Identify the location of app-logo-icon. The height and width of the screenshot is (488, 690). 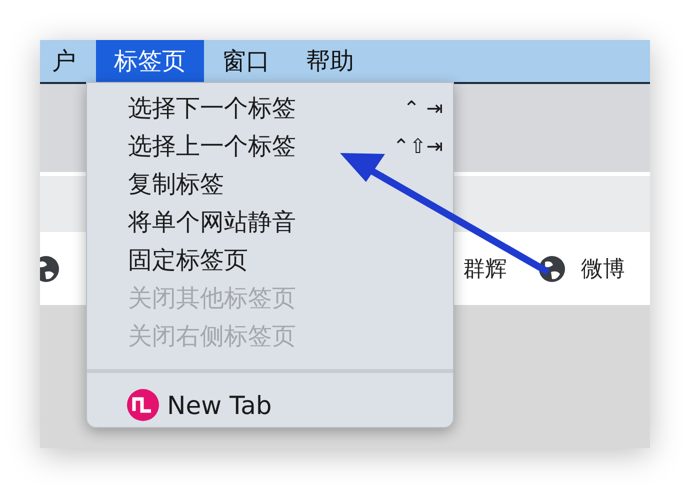
(143, 405).